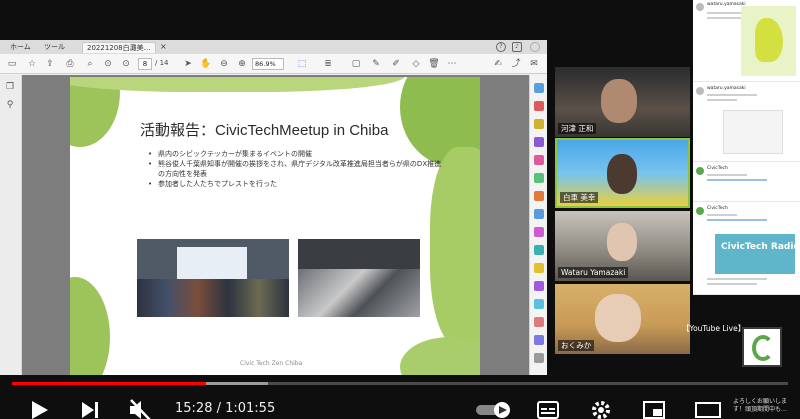  What do you see at coordinates (539, 286) in the screenshot?
I see `send-icon` at bounding box center [539, 286].